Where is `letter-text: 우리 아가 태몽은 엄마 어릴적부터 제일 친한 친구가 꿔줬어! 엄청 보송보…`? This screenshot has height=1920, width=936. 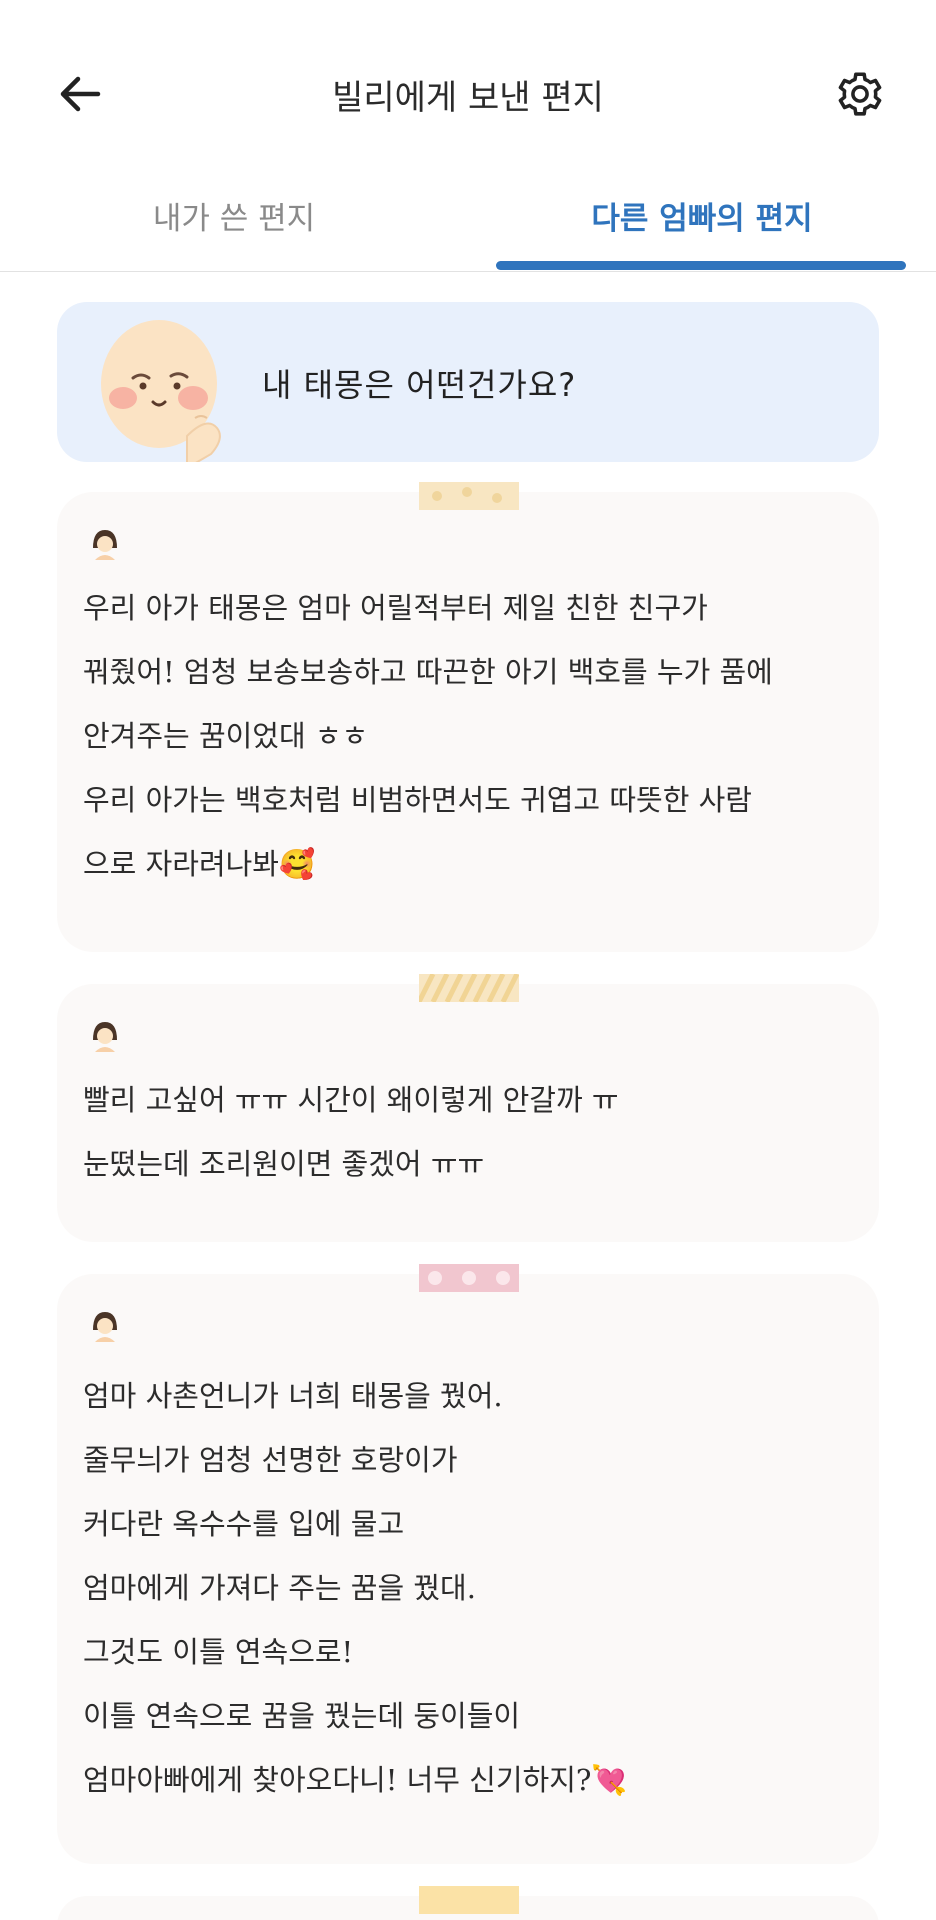
letter-text: 우리 아가 태몽은 엄마 어릴적부터 제일 친한 친구가 꿔줬어! 엄청 보송보… is located at coordinates (428, 736).